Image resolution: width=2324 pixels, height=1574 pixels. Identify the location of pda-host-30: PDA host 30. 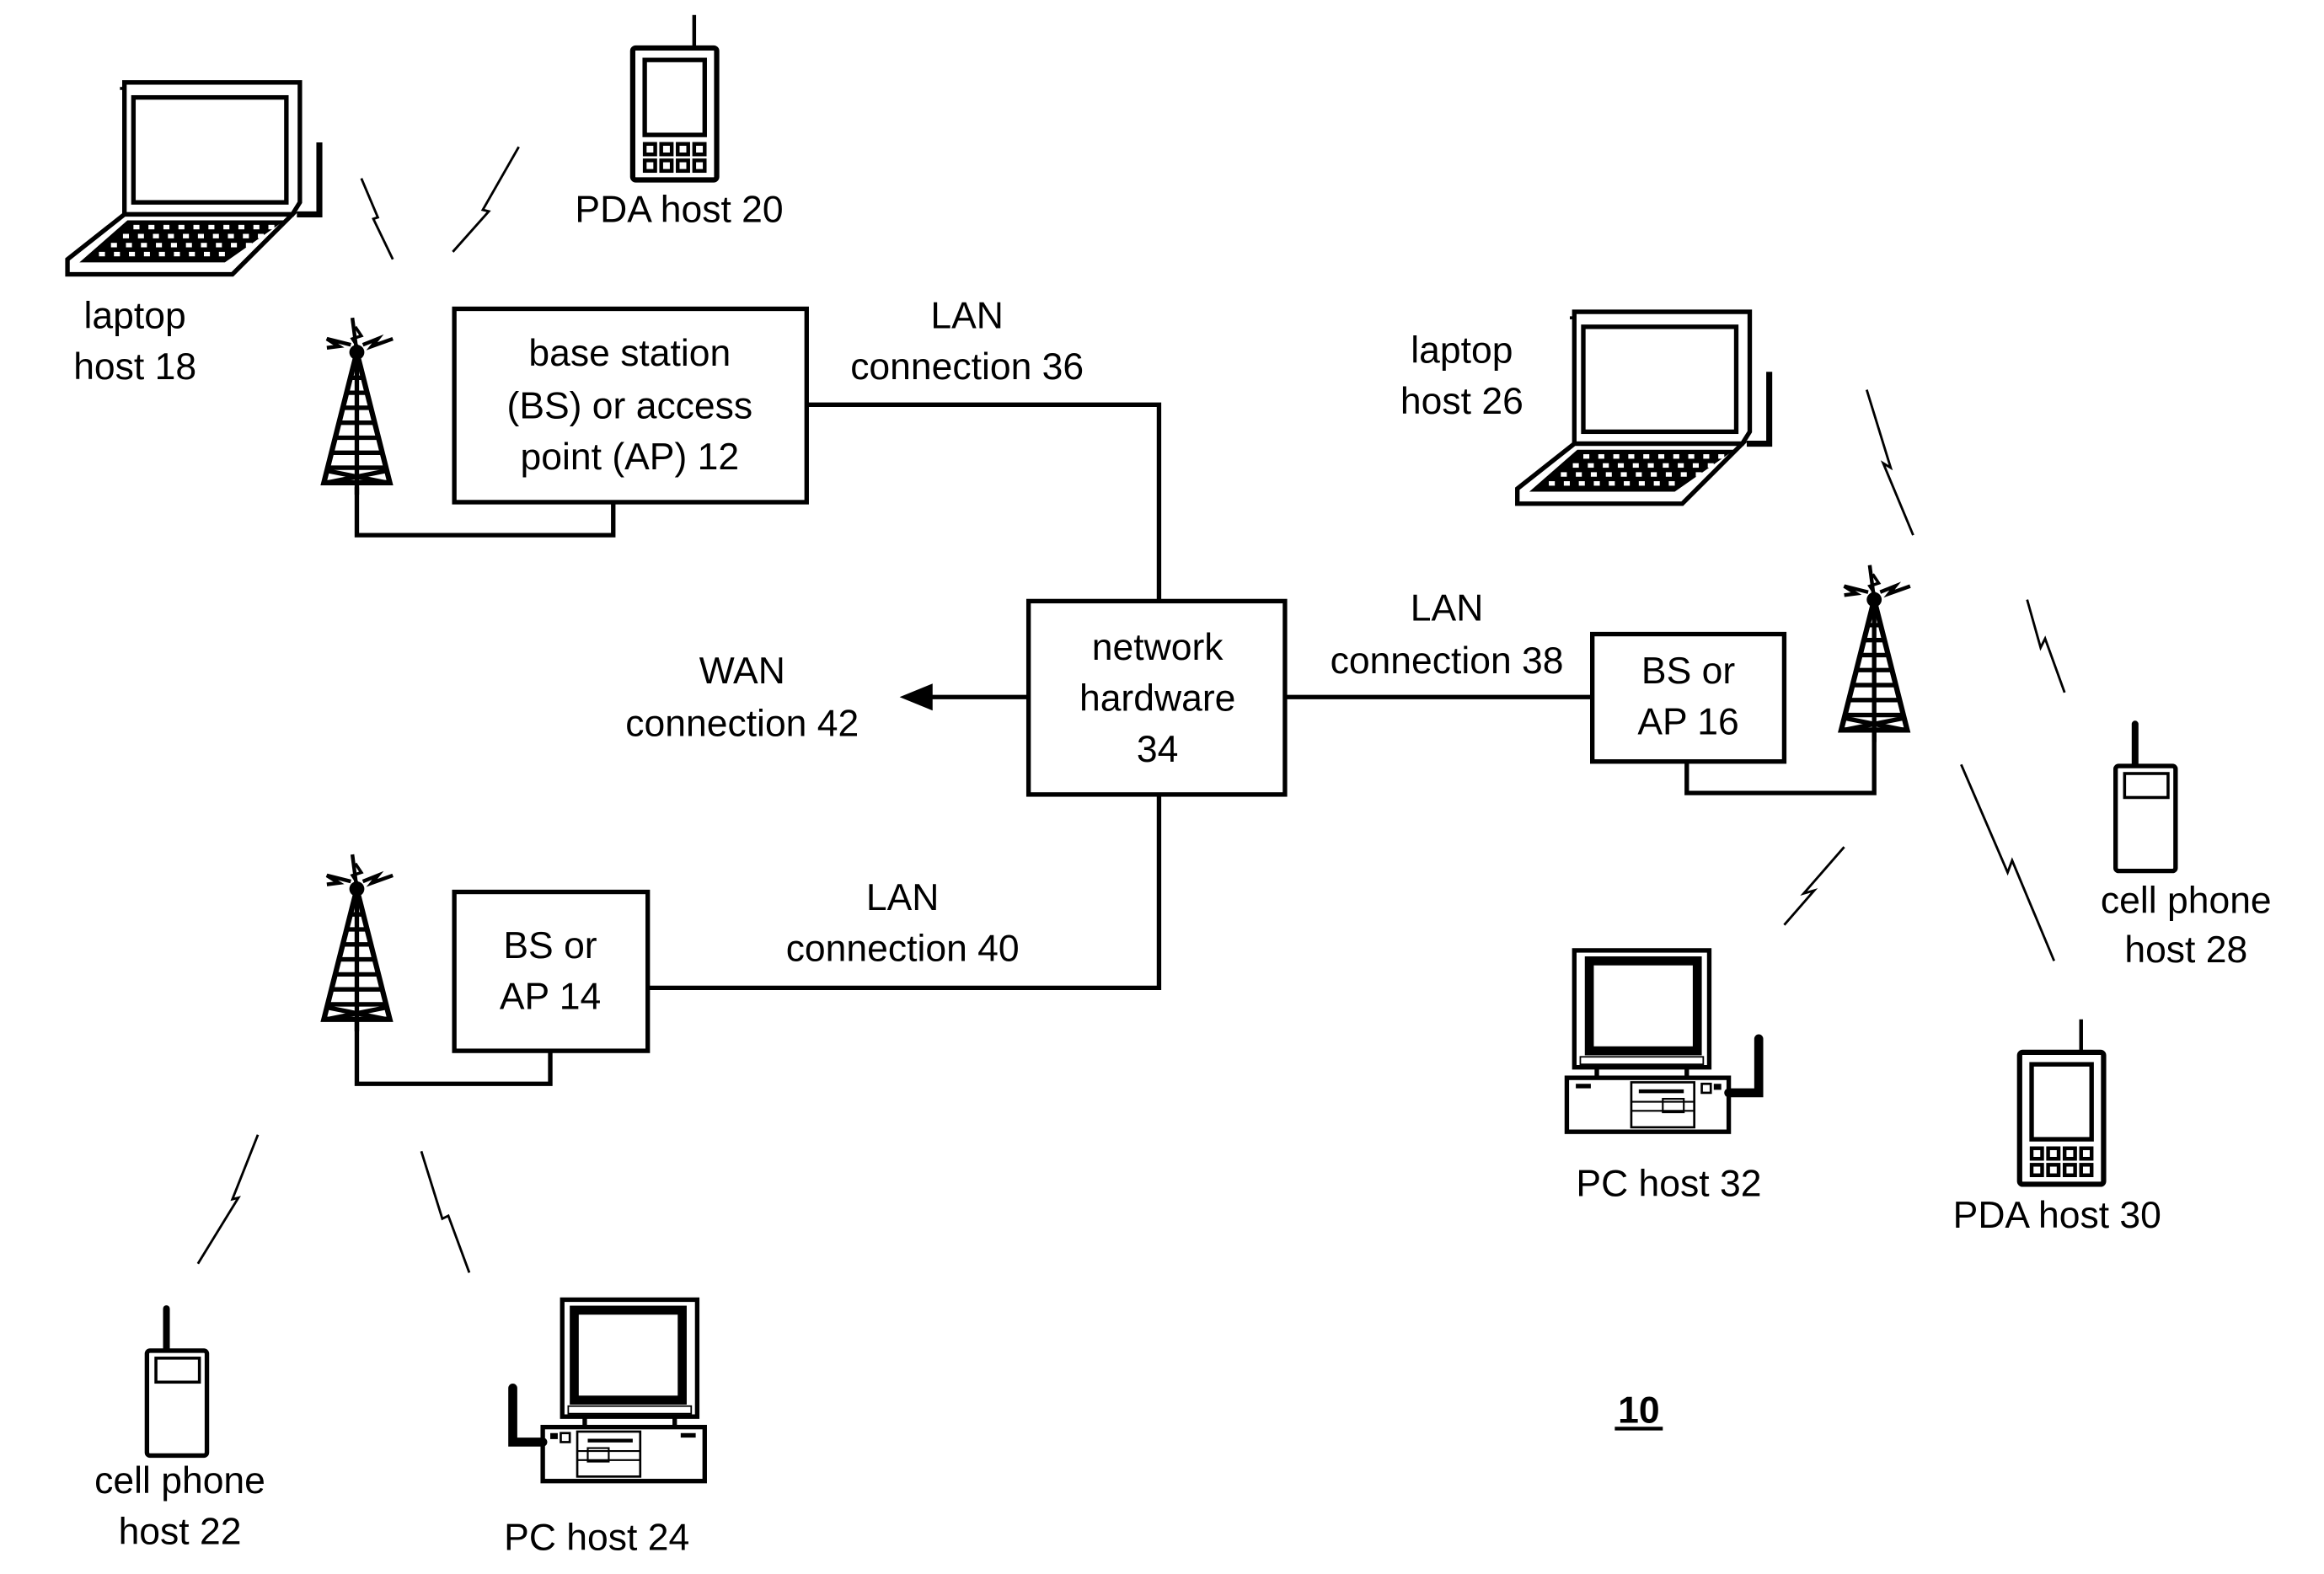
(2057, 1128).